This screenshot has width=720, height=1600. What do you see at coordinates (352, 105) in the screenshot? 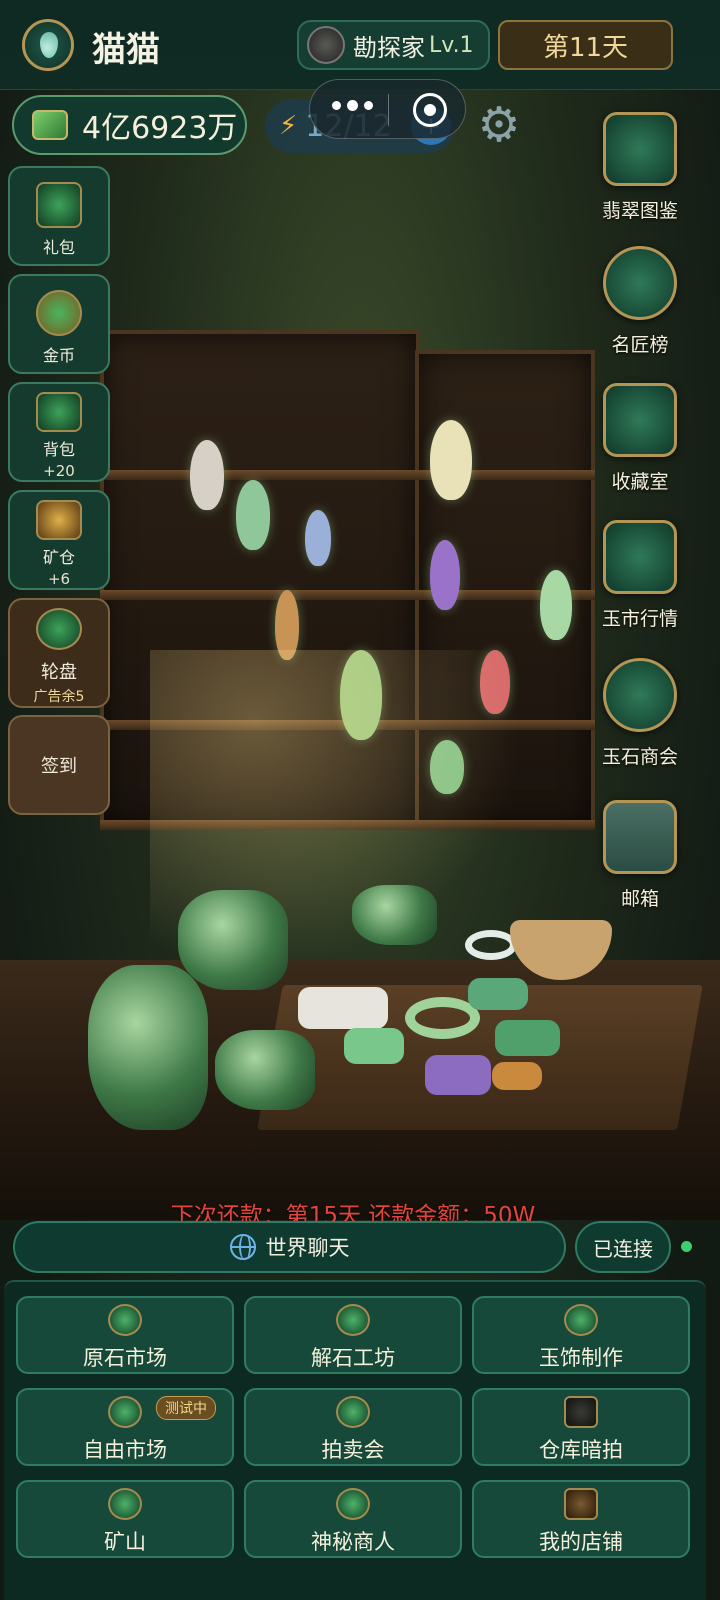
I see `more-options-button` at bounding box center [352, 105].